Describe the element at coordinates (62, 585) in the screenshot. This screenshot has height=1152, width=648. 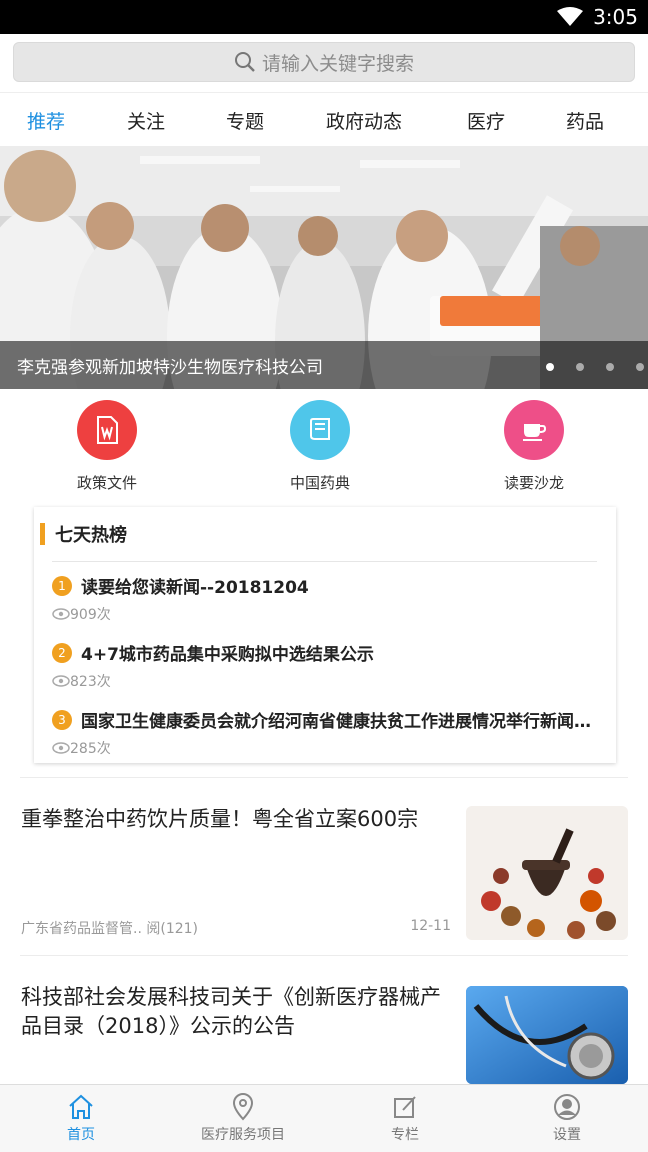
I see `rank-badge: 1` at that location.